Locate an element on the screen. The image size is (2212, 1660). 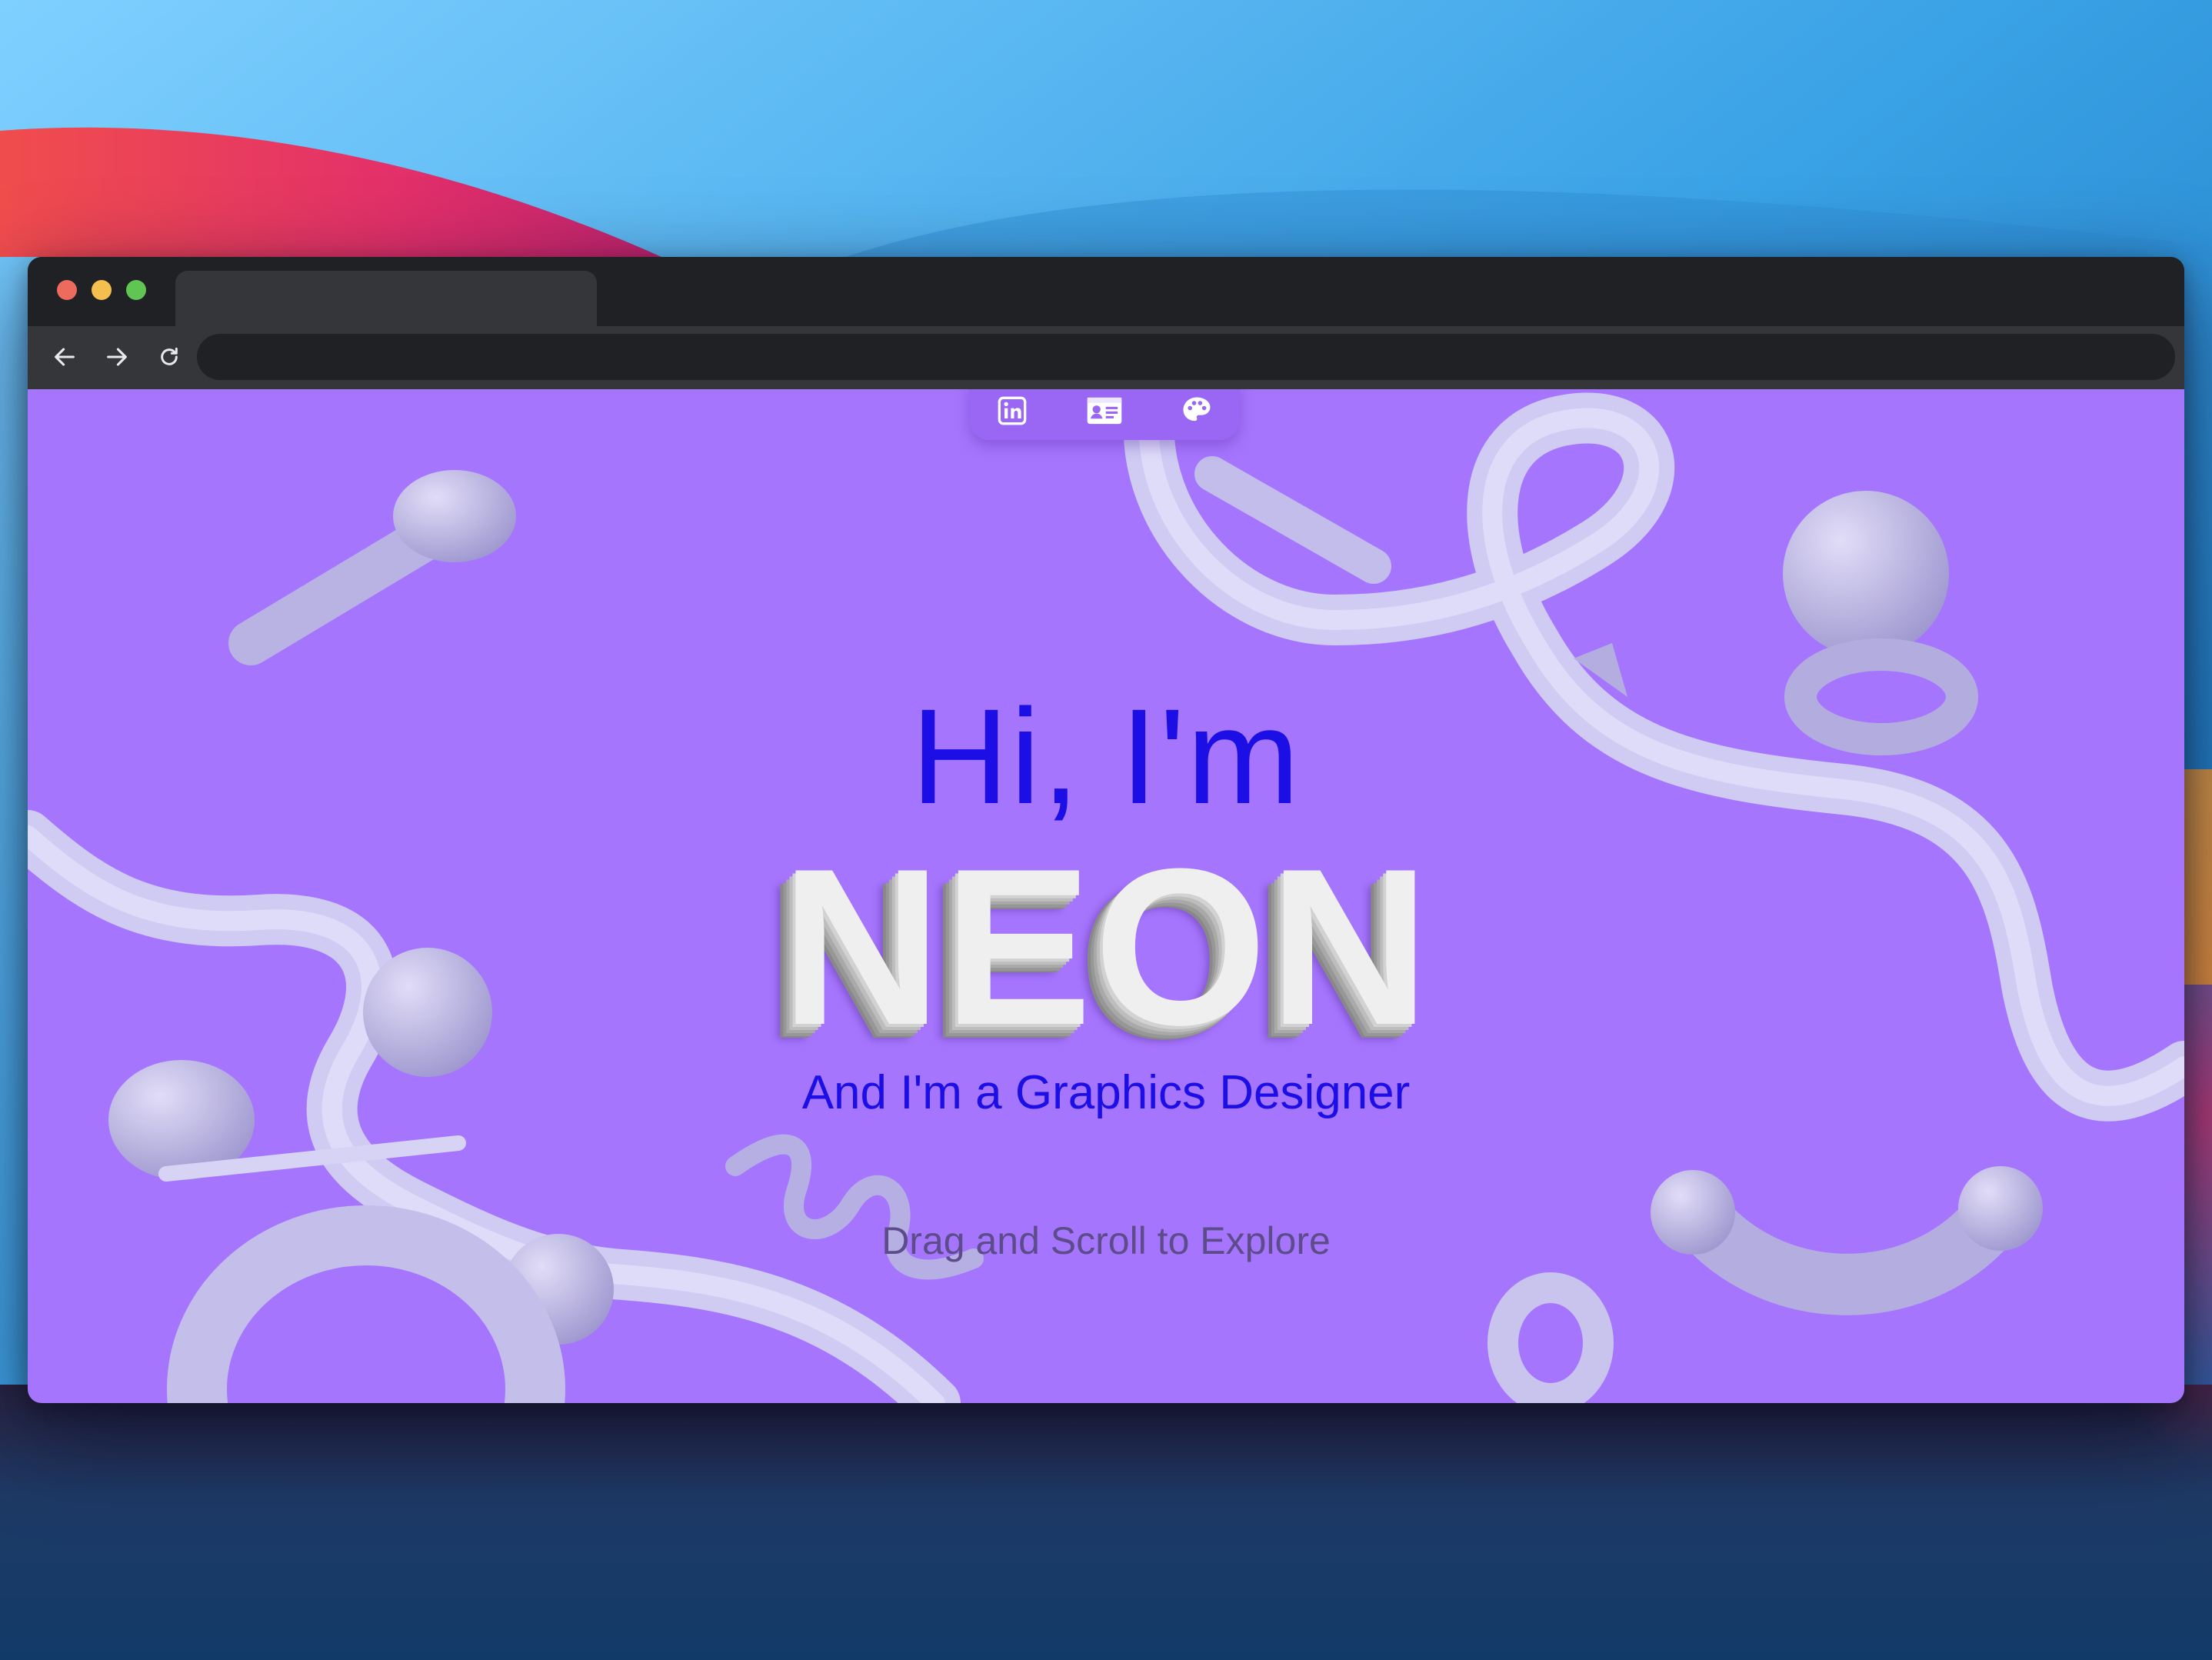
palette-icon is located at coordinates (1197, 410).